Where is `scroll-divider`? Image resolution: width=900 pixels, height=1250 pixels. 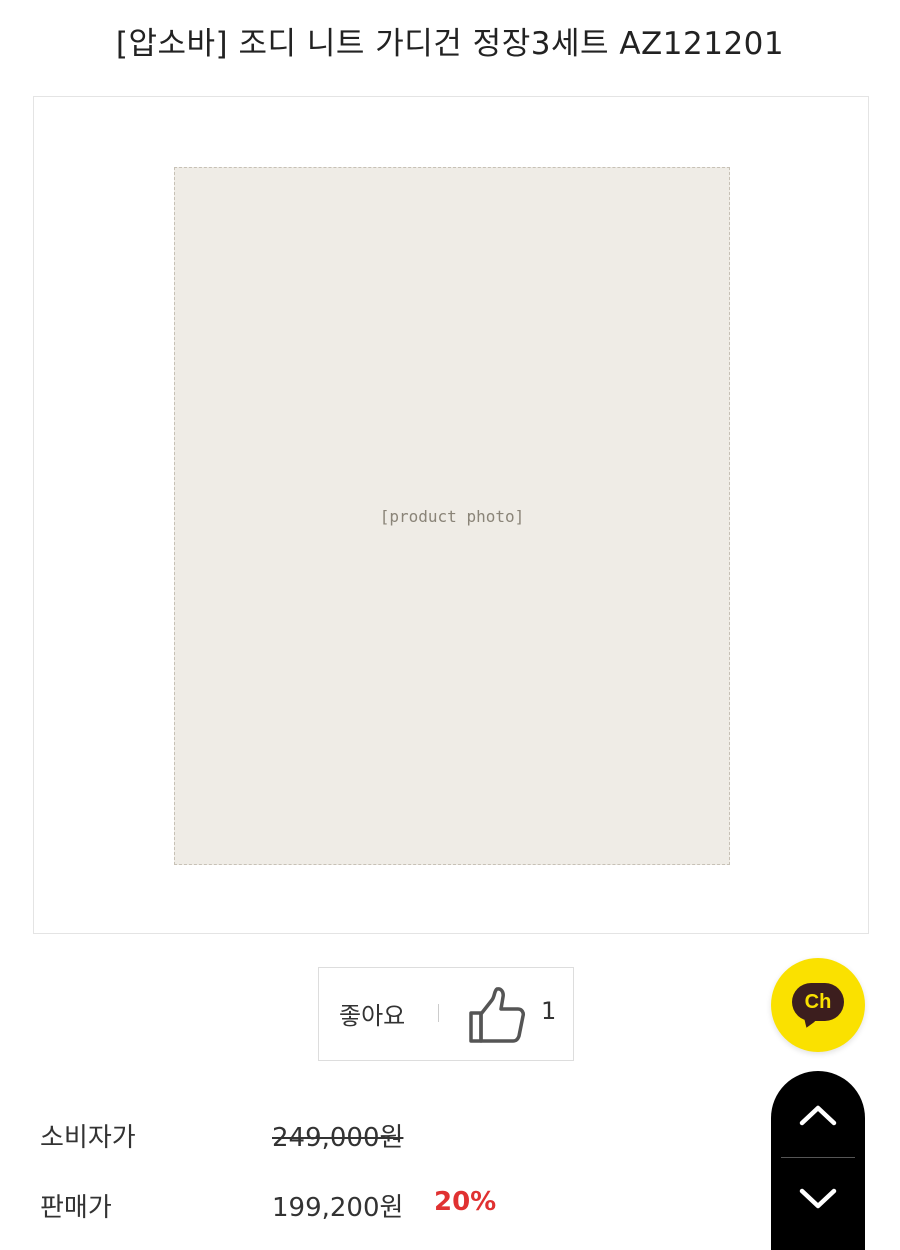
scroll-divider is located at coordinates (818, 1157).